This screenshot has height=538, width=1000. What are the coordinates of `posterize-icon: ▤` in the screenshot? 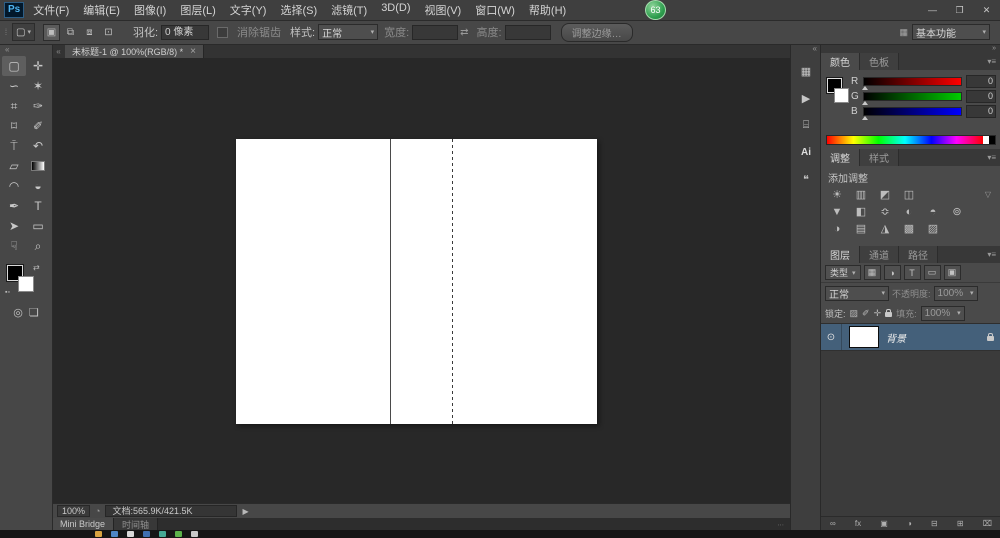 It's located at (861, 228).